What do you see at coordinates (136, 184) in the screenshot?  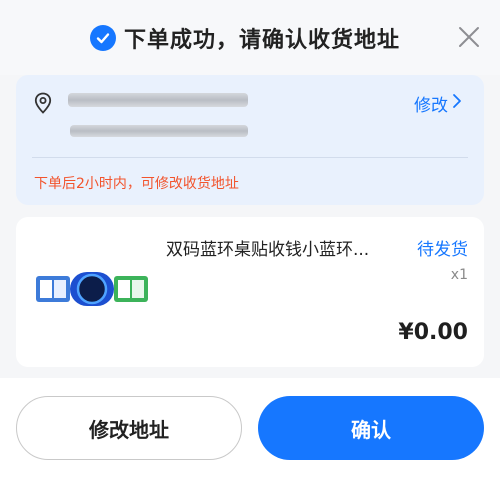 I see `edit-time-hint: 下单后2小时内，可修改收货地址` at bounding box center [136, 184].